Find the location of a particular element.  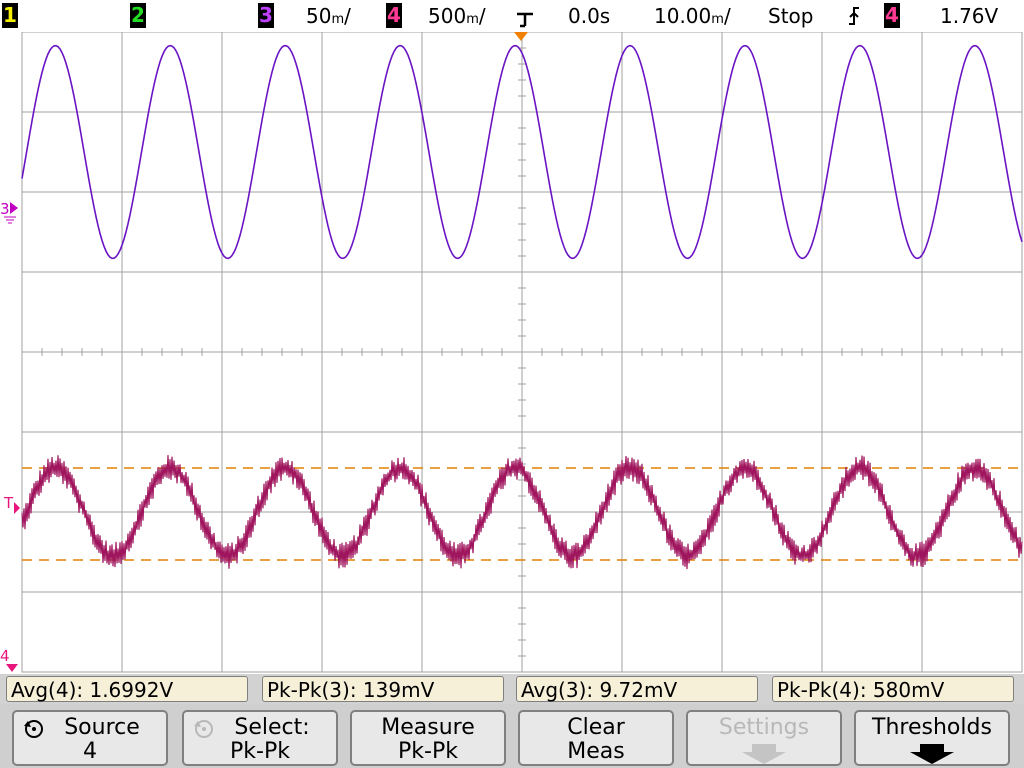

source-softkey: Source 4 is located at coordinates (90, 738).